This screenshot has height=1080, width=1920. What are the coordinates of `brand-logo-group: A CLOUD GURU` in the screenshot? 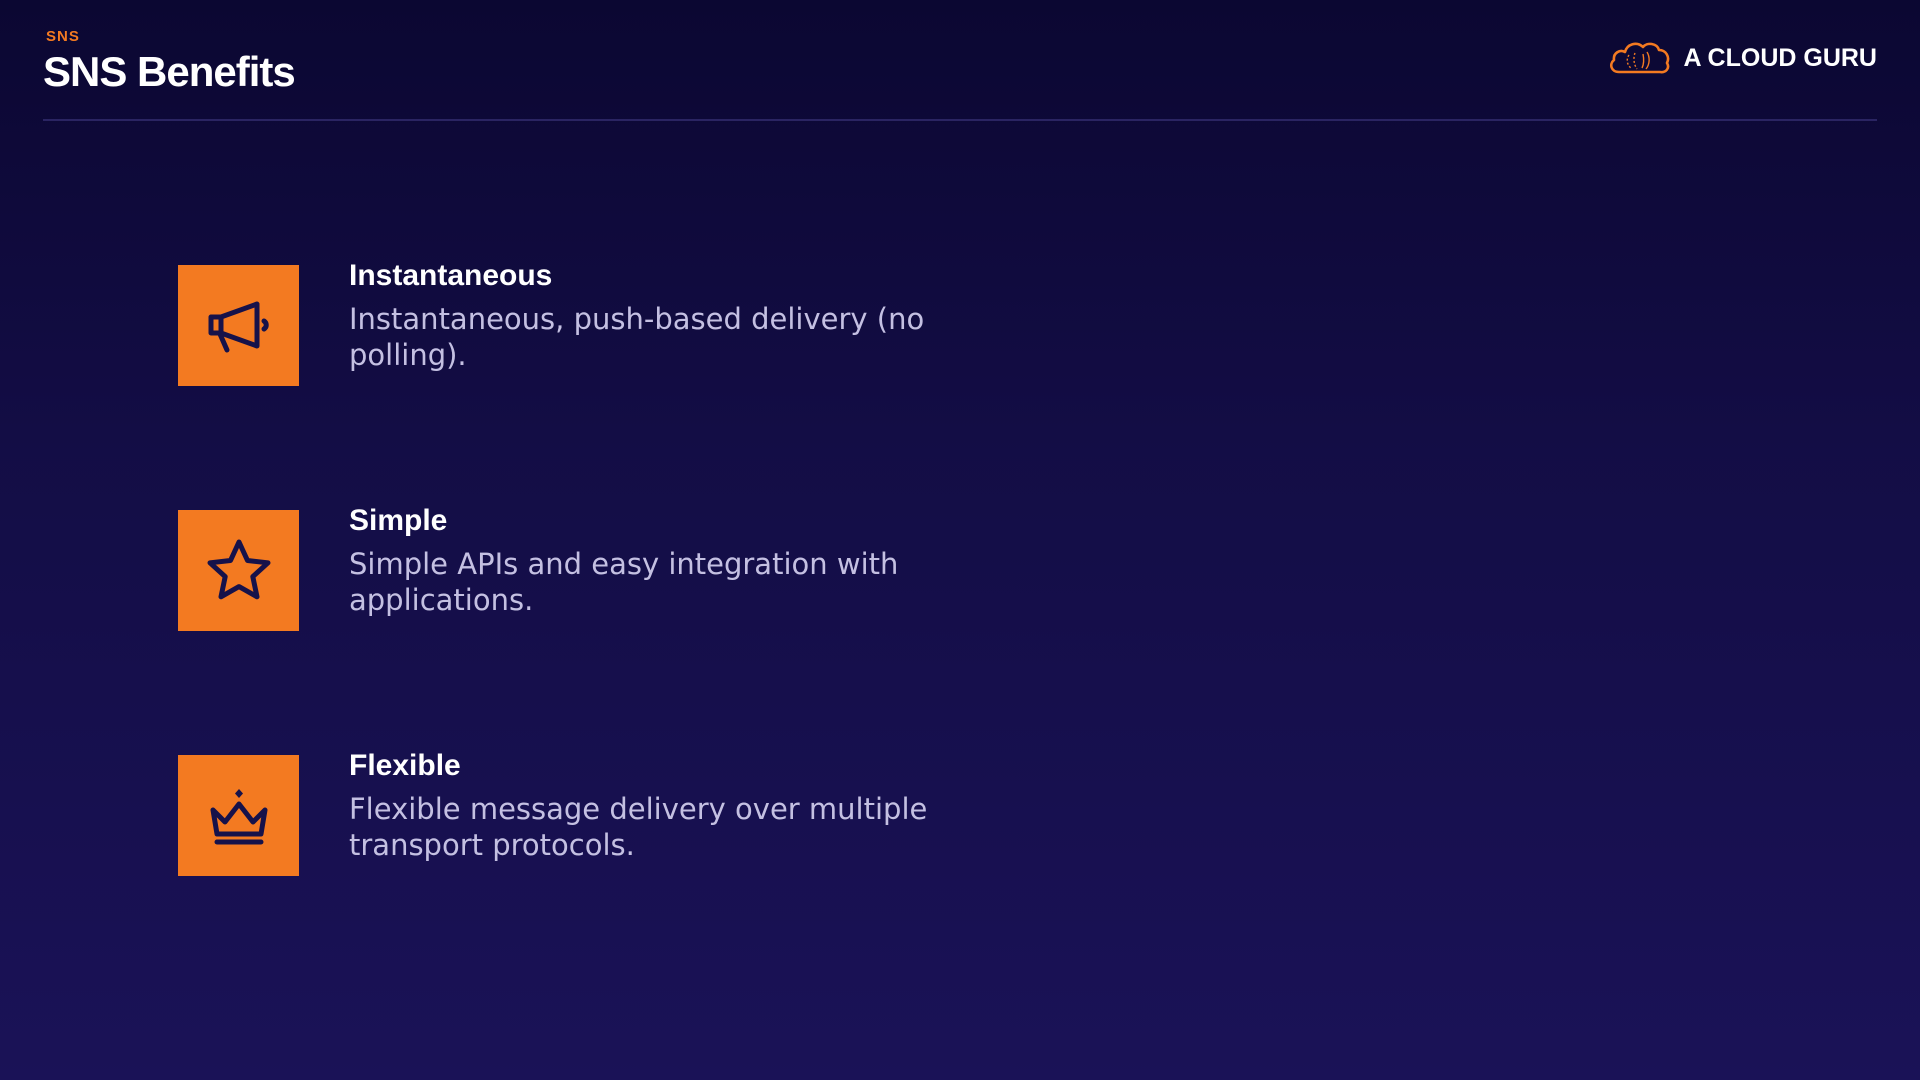 It's located at (1742, 58).